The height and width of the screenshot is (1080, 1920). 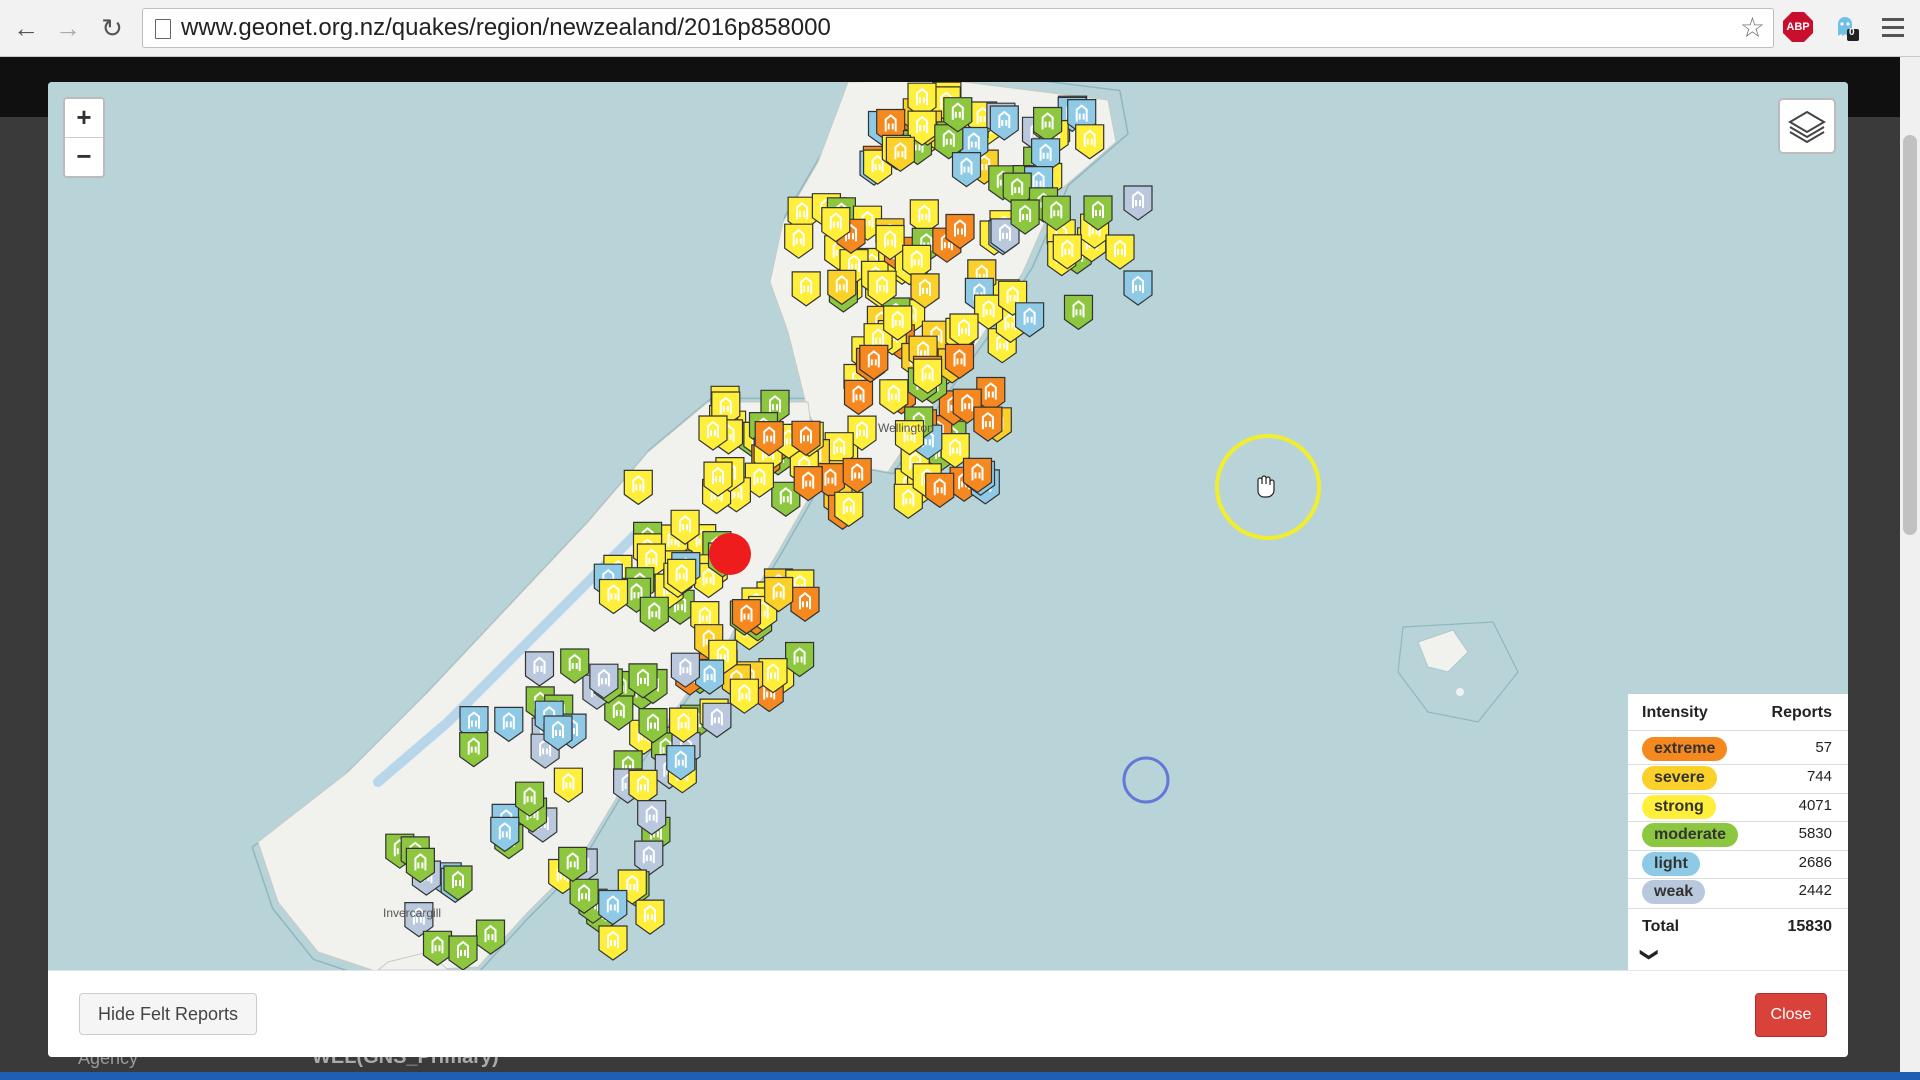 I want to click on layers-icon, so click(x=1807, y=127).